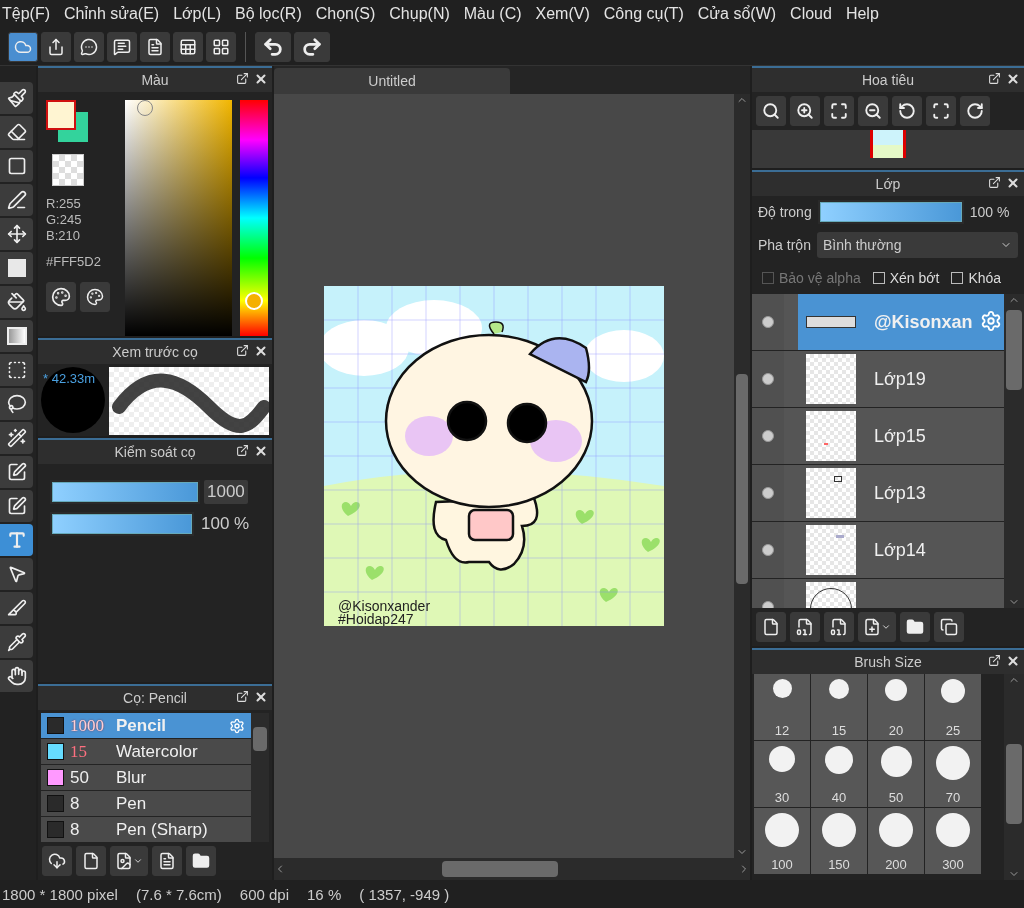 Image resolution: width=1024 pixels, height=908 pixels. What do you see at coordinates (953, 841) in the screenshot?
I see `brush-size-preset: 300` at bounding box center [953, 841].